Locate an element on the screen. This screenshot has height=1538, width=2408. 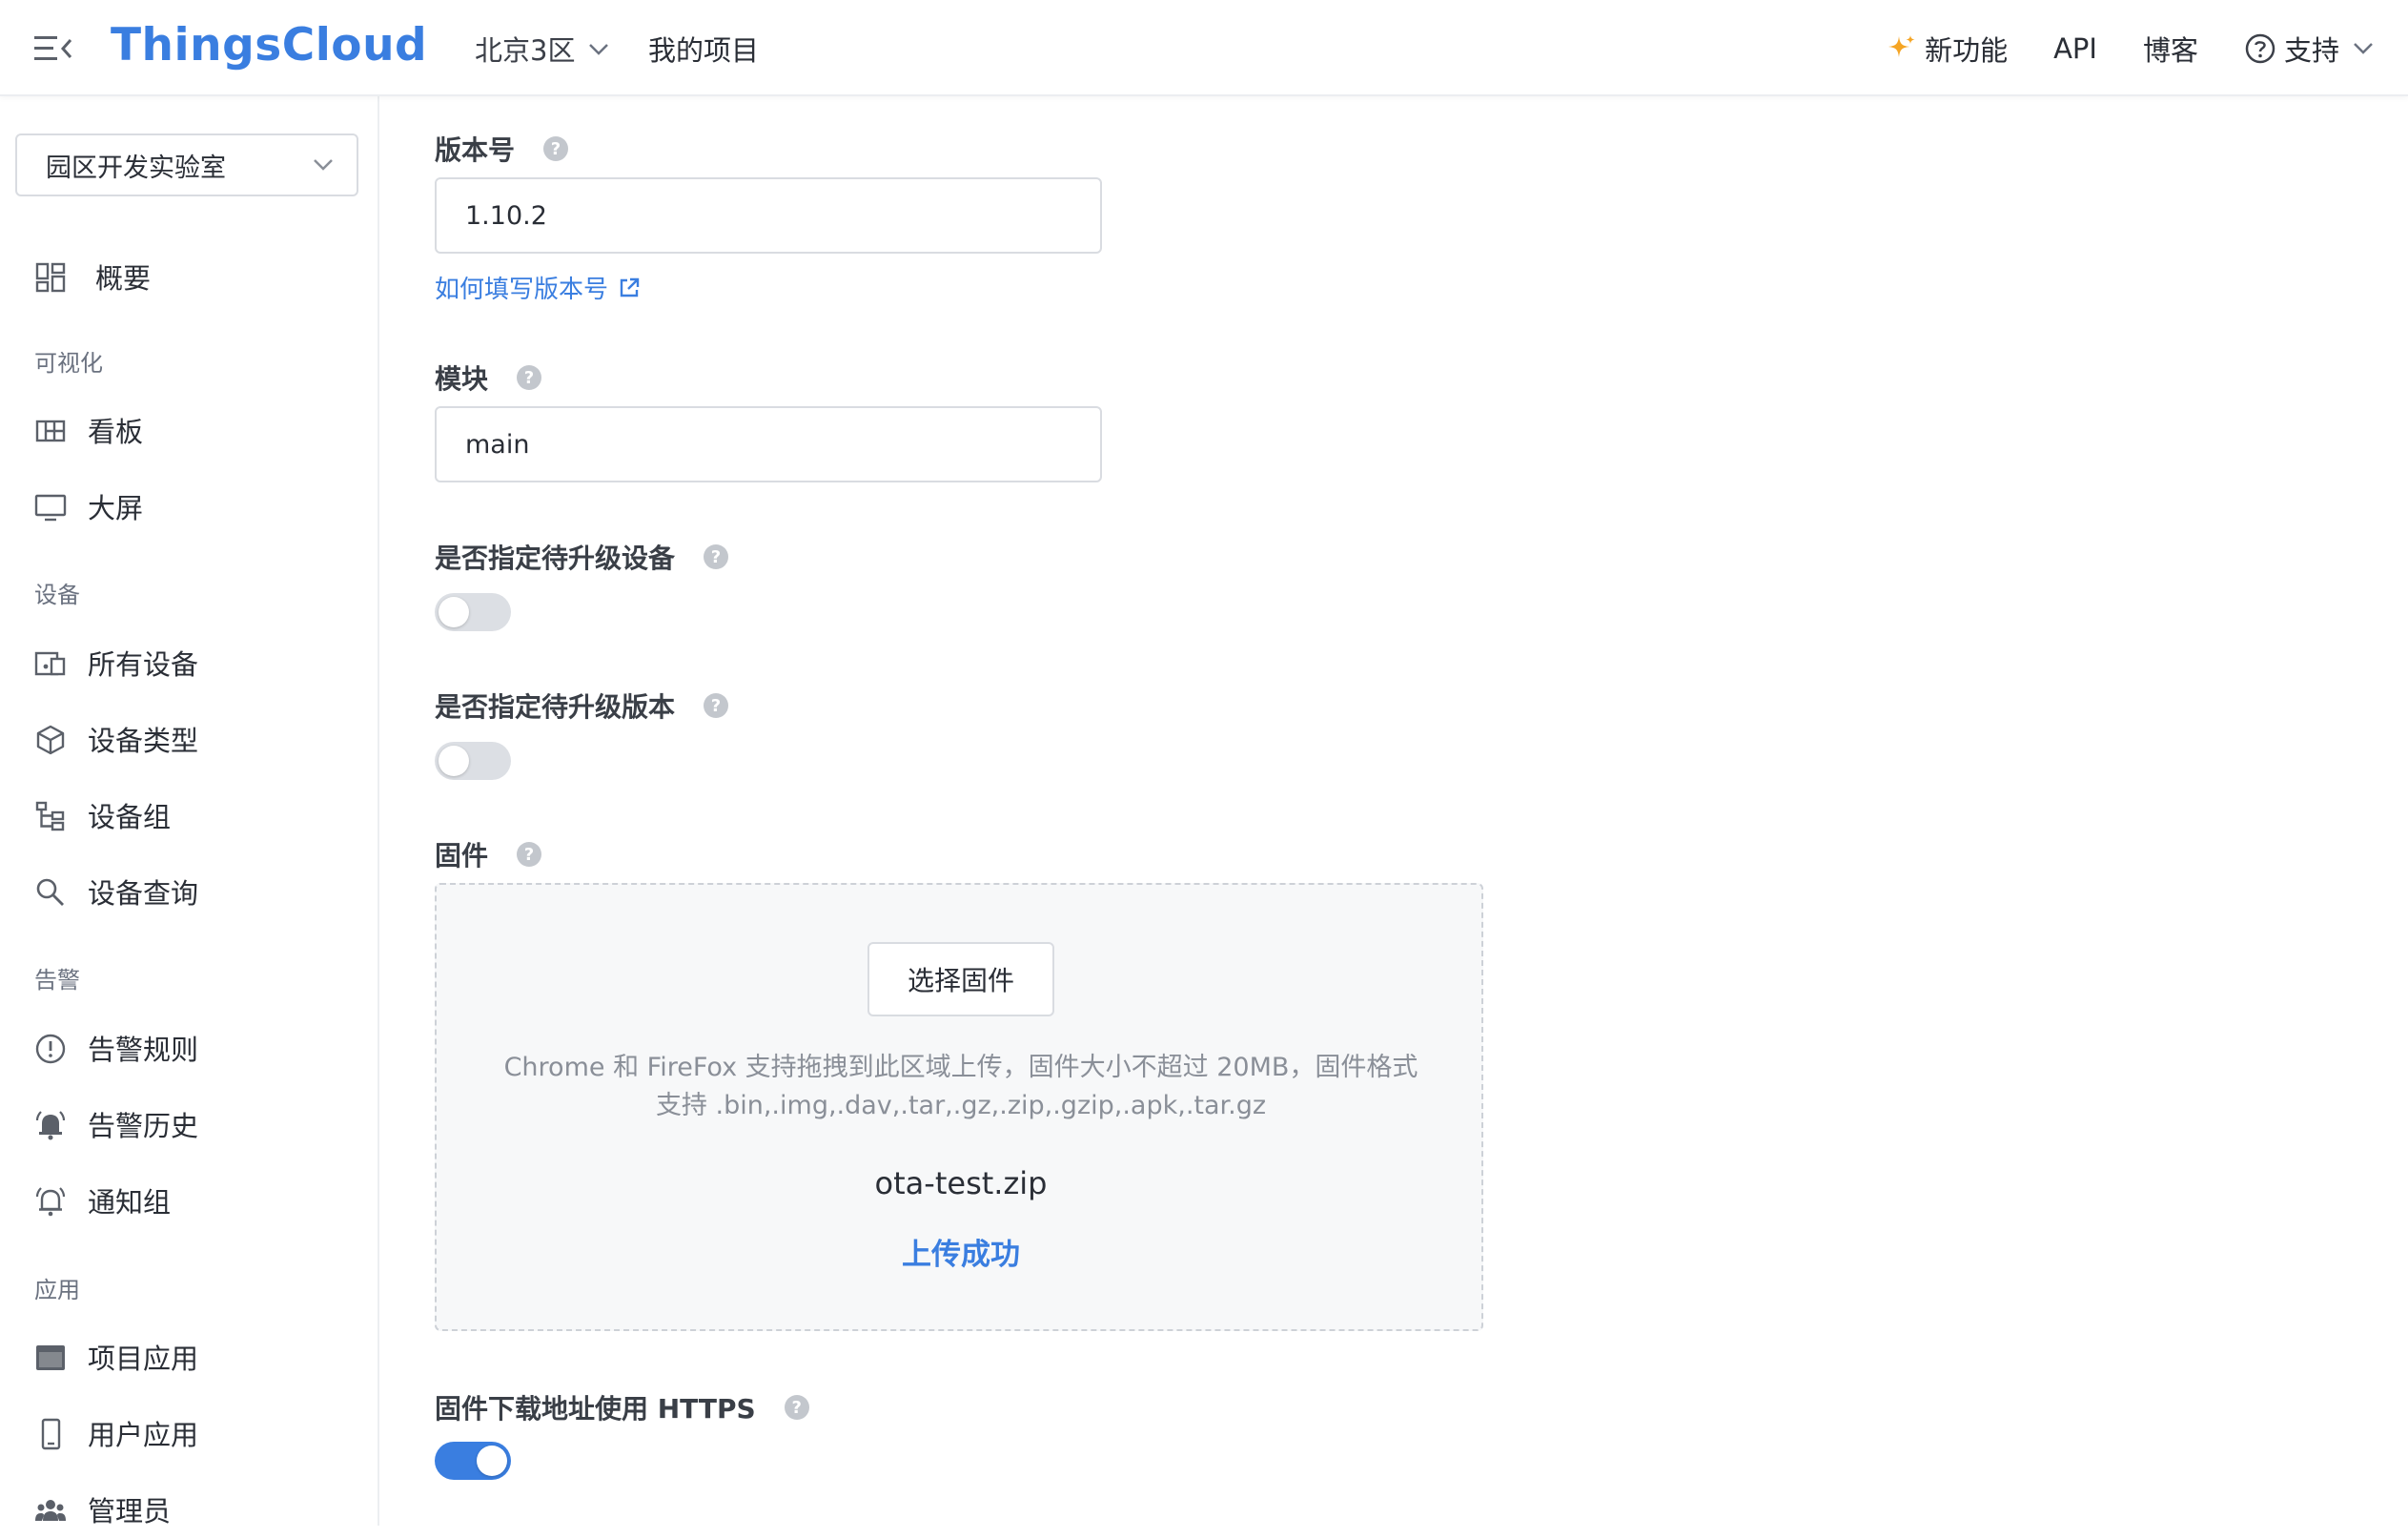
question-circle-icon is located at coordinates (2260, 48).